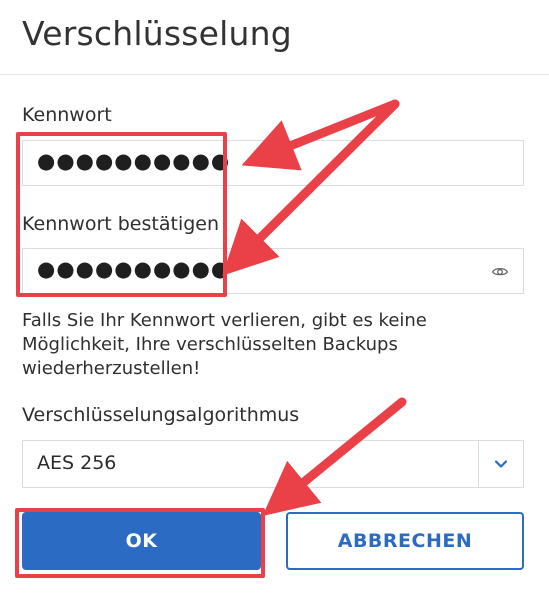 The width and height of the screenshot is (549, 595). What do you see at coordinates (273, 464) in the screenshot?
I see `algorithm-select: AES 256` at bounding box center [273, 464].